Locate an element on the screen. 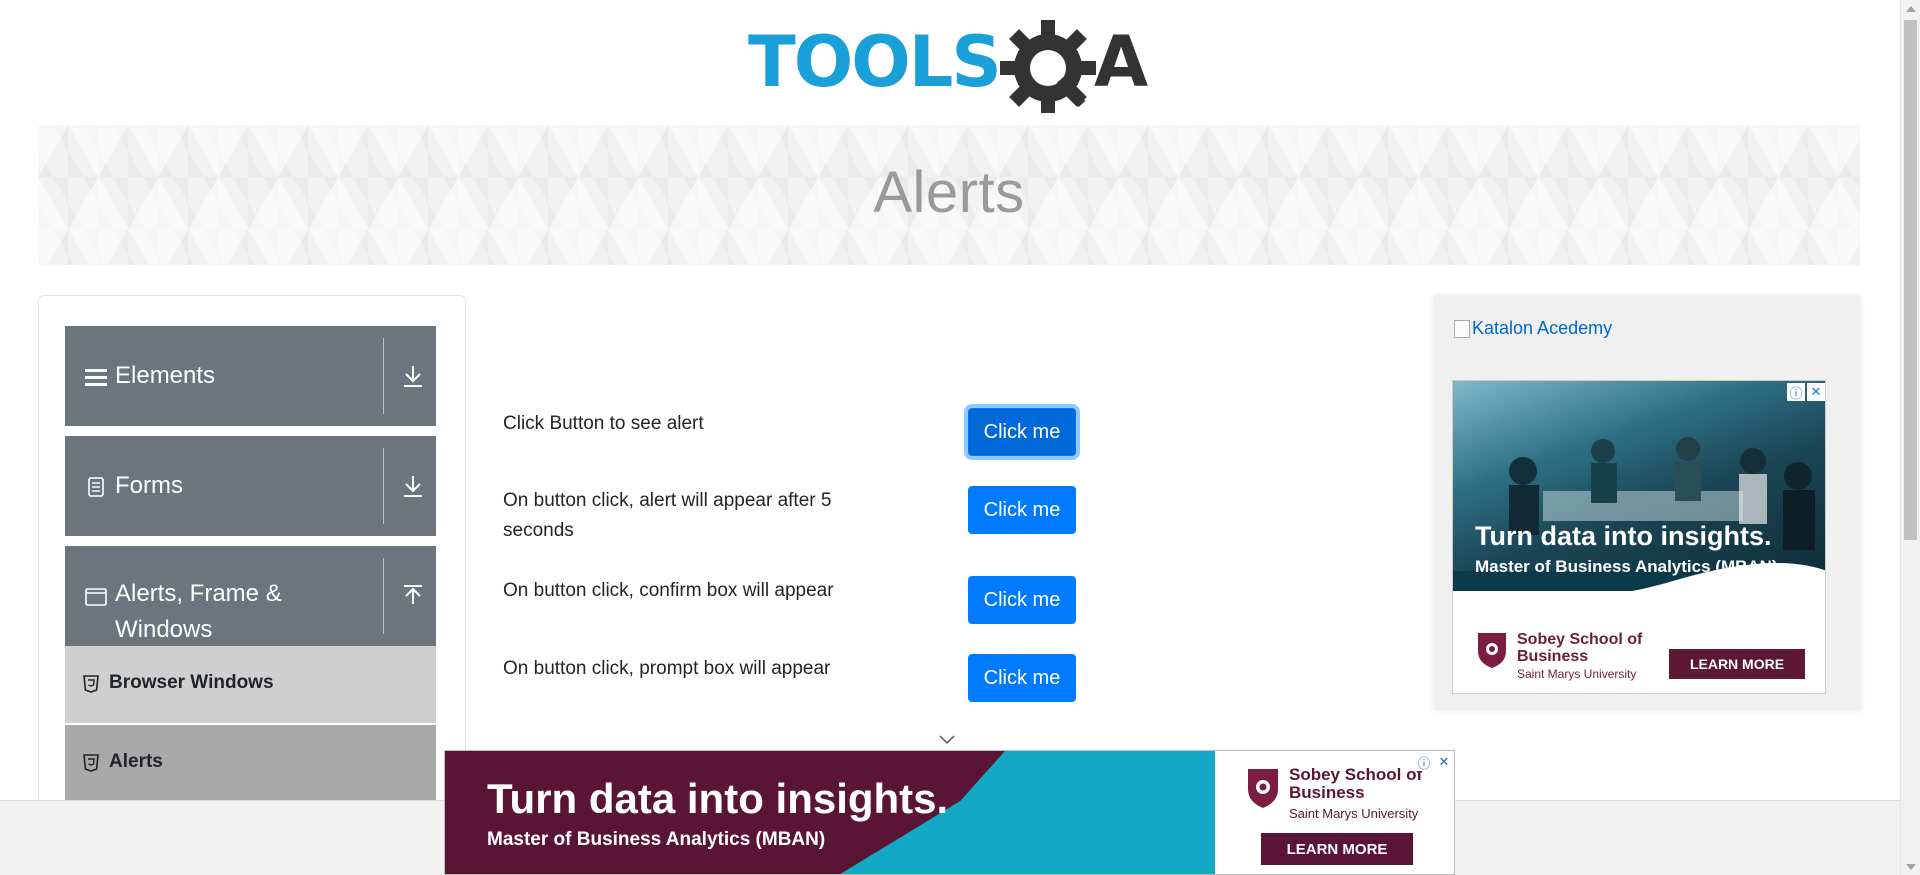 The height and width of the screenshot is (875, 1920). sidebar-group-label: Forms is located at coordinates (149, 485).